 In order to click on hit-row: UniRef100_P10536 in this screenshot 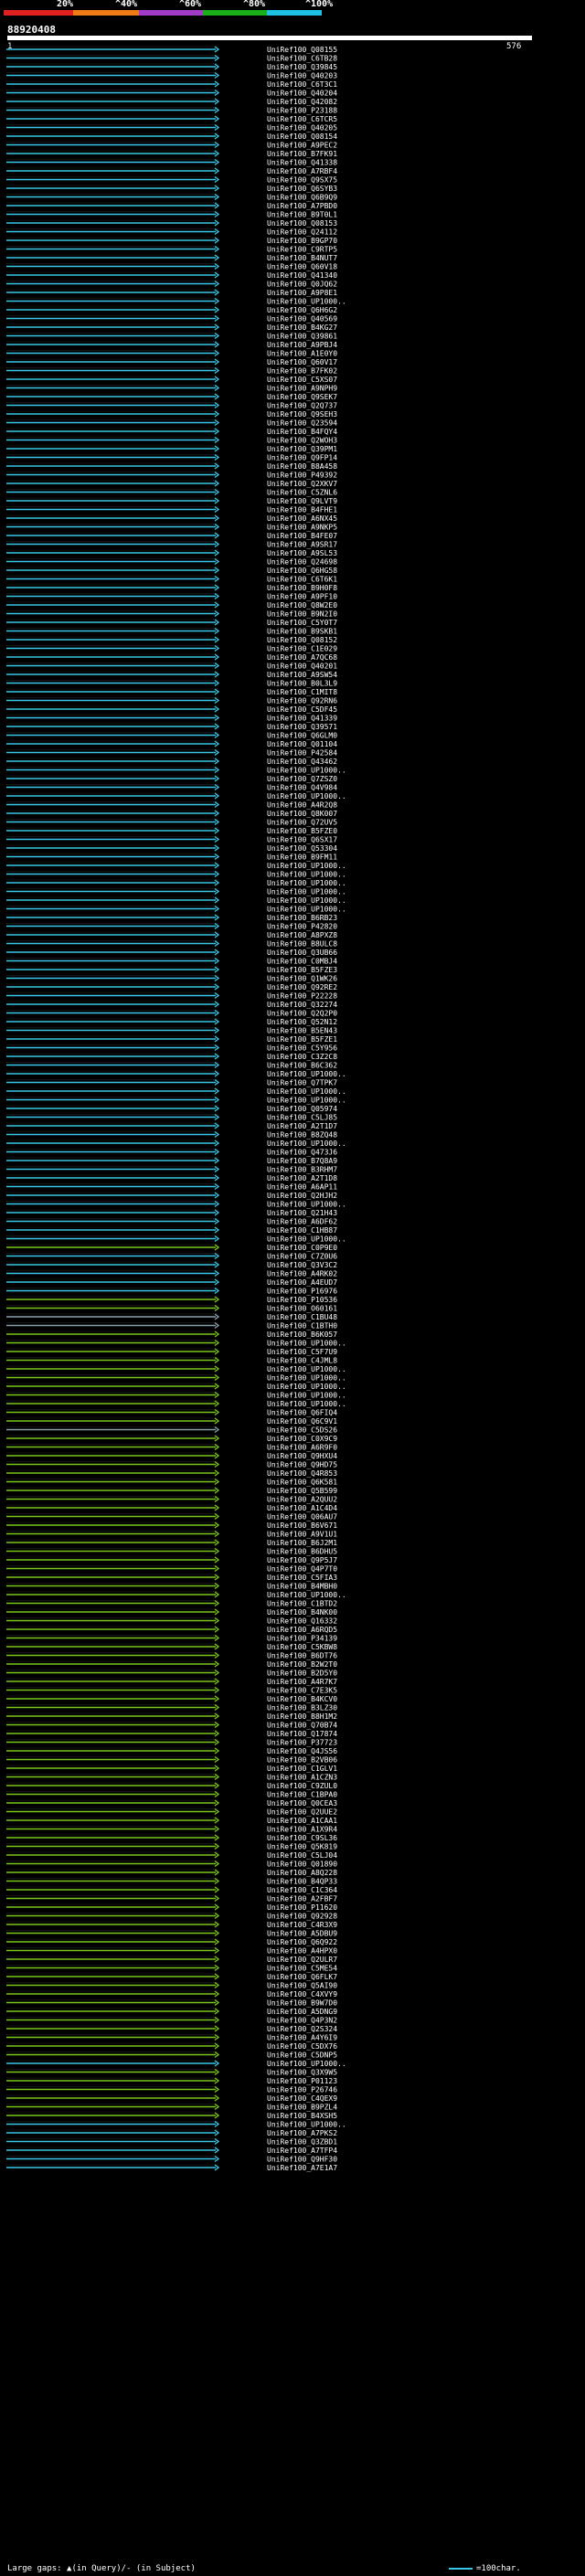, I will do `click(171, 1300)`.